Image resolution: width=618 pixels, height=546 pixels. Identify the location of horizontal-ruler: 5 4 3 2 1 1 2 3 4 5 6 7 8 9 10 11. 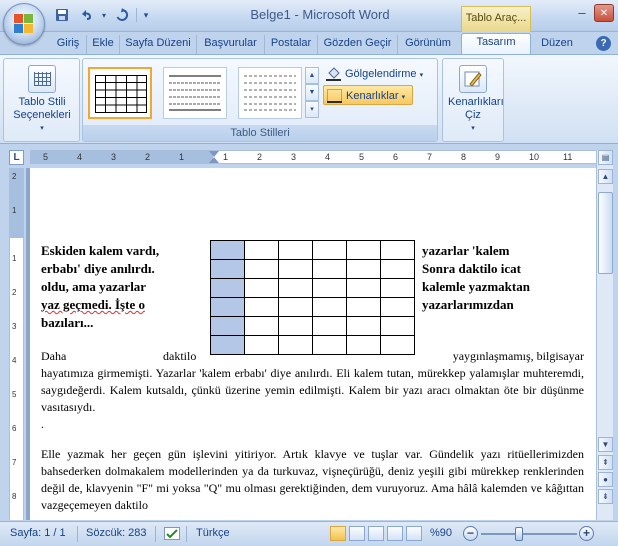
(313, 157).